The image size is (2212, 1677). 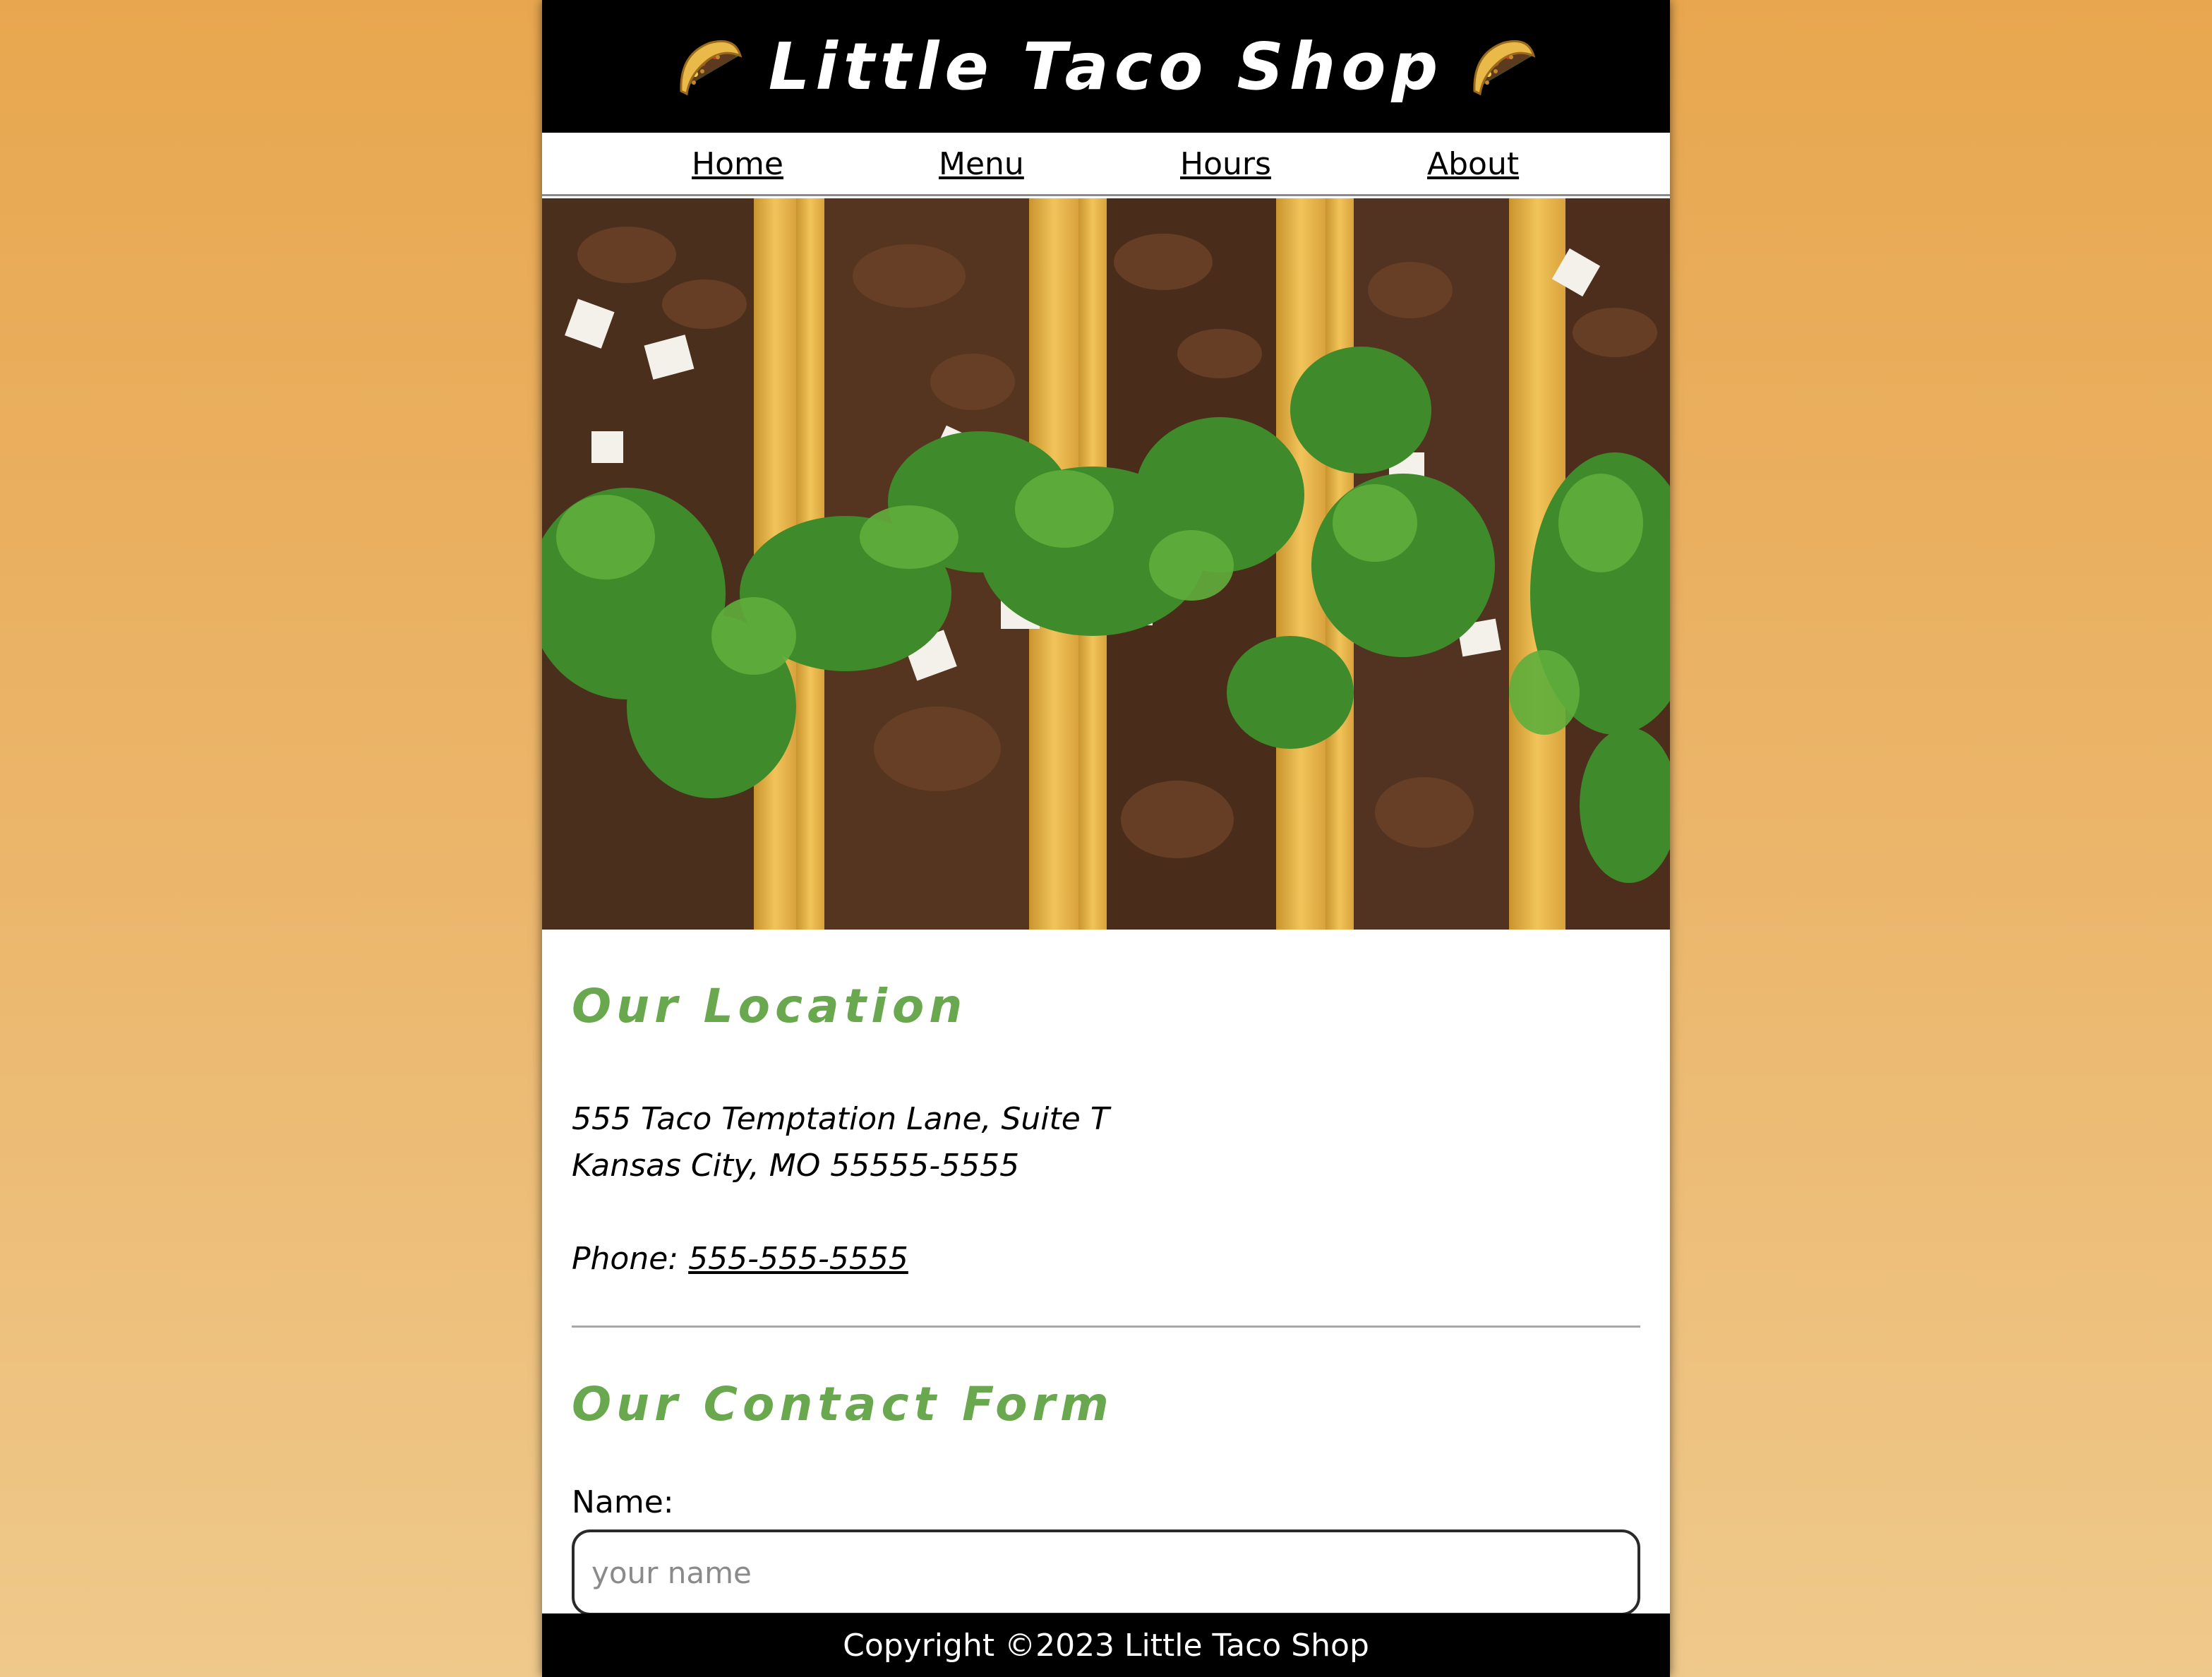 What do you see at coordinates (796, 1166) in the screenshot?
I see `address-line-2: Kansas City, MO 55555-5555` at bounding box center [796, 1166].